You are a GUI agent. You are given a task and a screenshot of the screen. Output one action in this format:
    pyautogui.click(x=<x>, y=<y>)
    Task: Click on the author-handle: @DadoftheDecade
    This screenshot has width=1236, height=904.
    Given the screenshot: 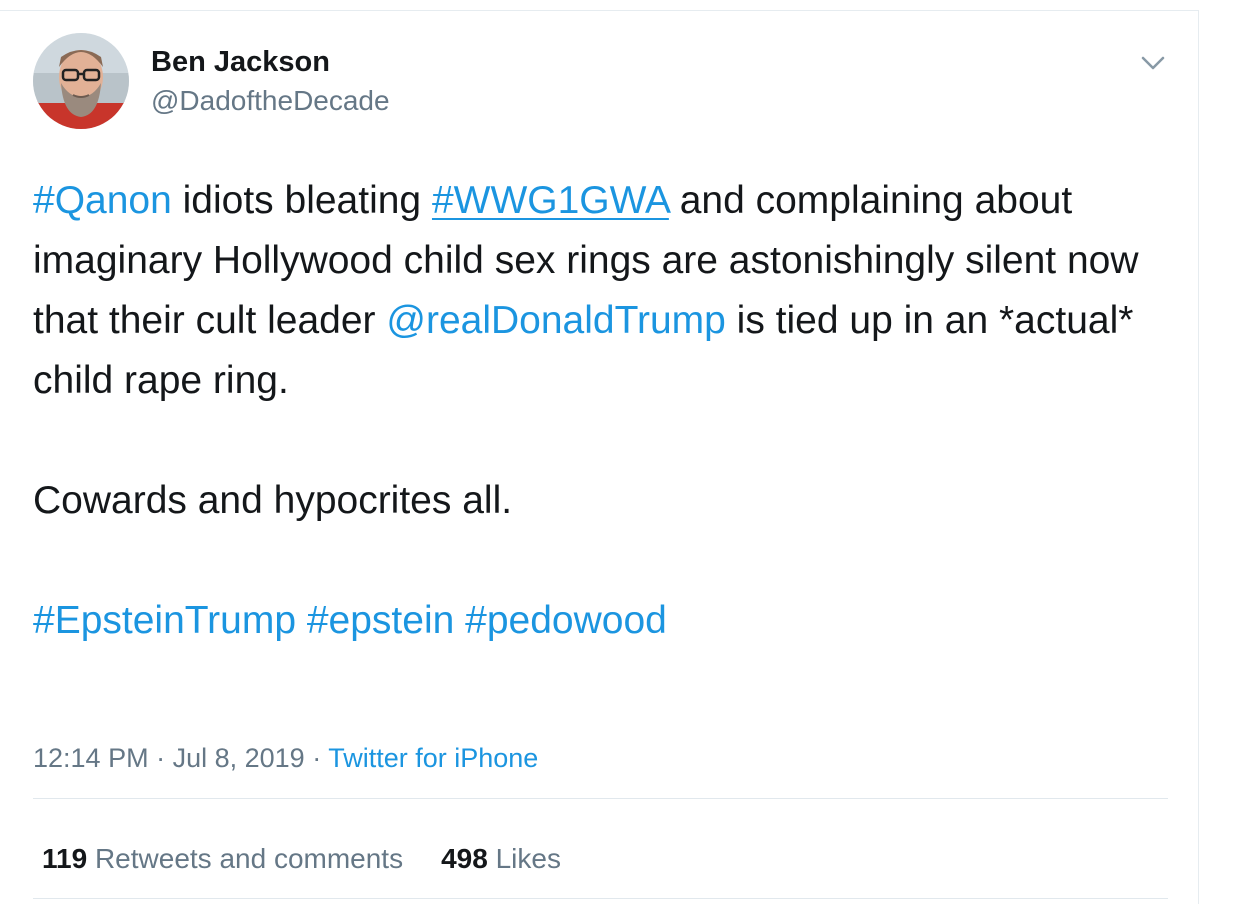 What is the action you would take?
    pyautogui.click(x=270, y=101)
    